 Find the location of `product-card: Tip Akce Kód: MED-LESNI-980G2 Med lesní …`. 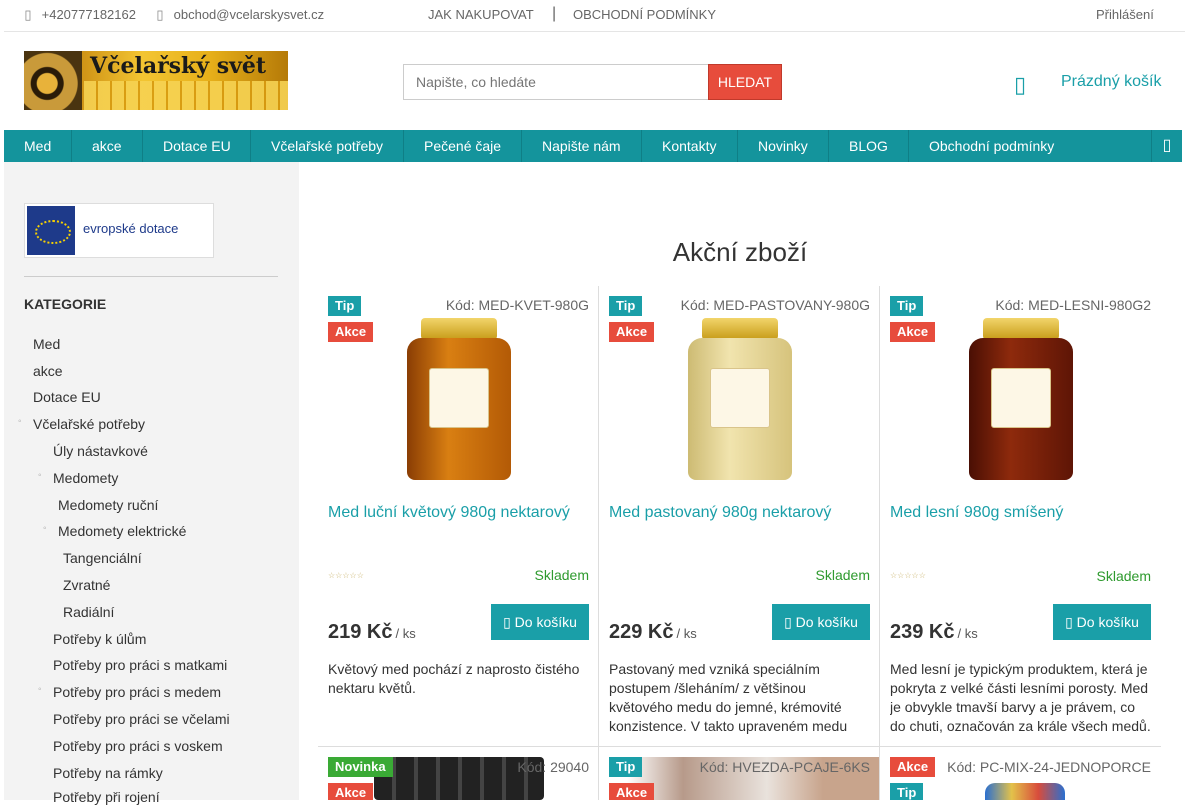

product-card: Tip Akce Kód: MED-LESNI-980G2 Med lesní … is located at coordinates (1020, 516).